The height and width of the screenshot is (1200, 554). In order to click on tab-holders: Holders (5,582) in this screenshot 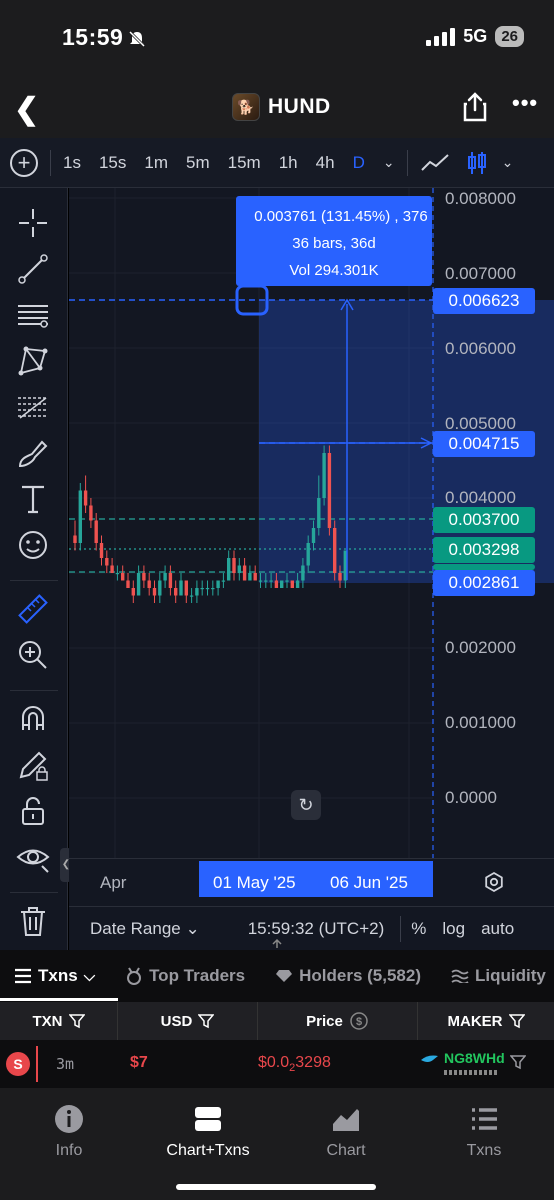, I will do `click(348, 976)`.